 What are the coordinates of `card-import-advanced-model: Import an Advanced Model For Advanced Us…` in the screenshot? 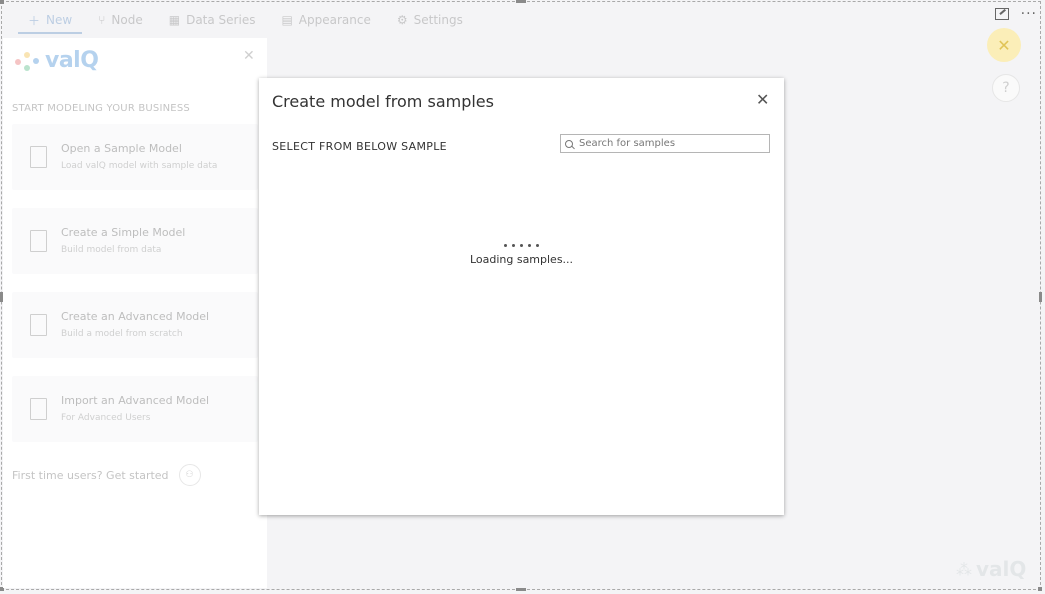 It's located at (135, 409).